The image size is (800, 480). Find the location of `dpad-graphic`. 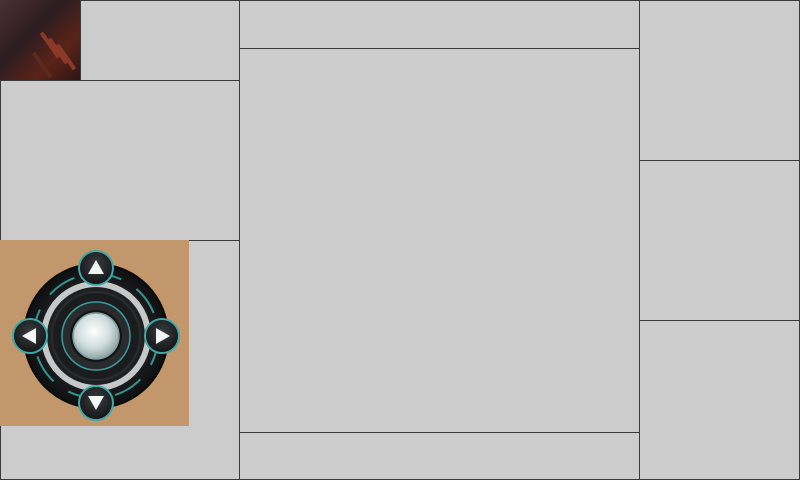

dpad-graphic is located at coordinates (96, 335).